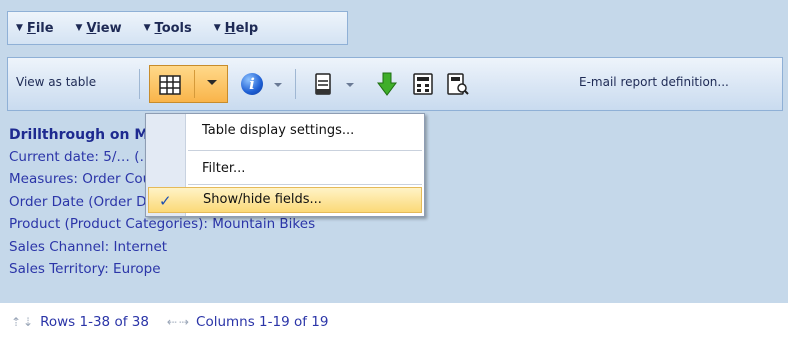  I want to click on print-dropdown-arrow, so click(350, 85).